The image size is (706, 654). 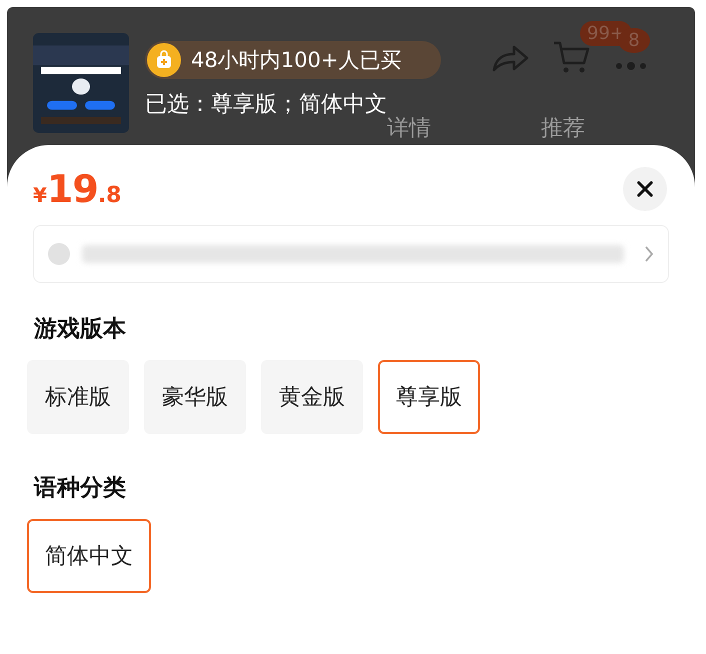 I want to click on option-chip: 简体中文, so click(x=89, y=556).